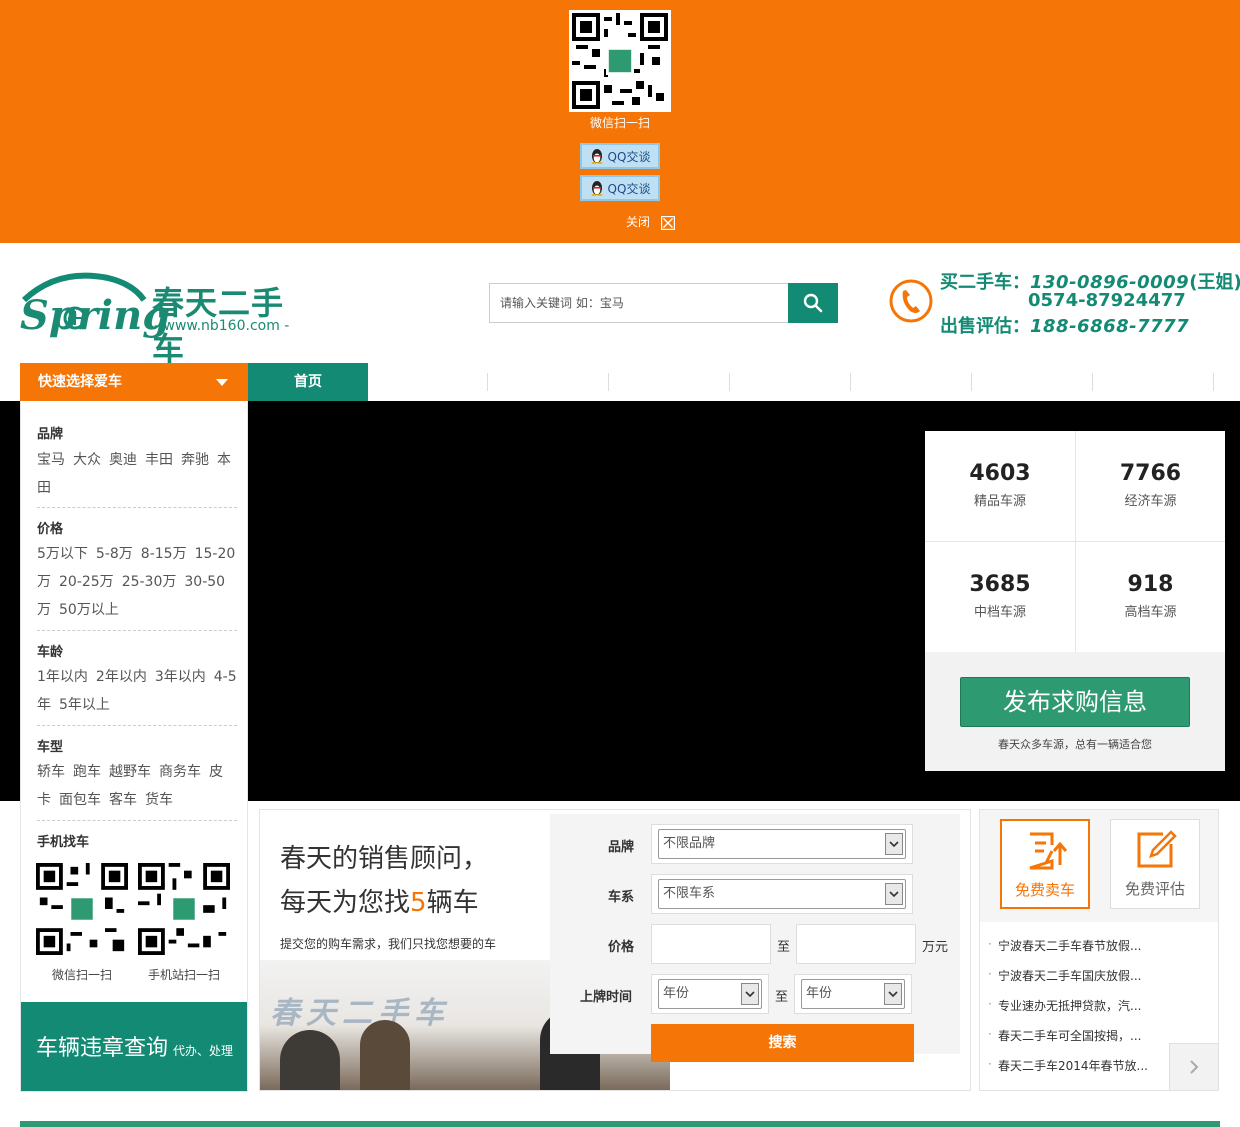  Describe the element at coordinates (183, 975) in the screenshot. I see `qr2-caption: 手机站扫一扫` at that location.